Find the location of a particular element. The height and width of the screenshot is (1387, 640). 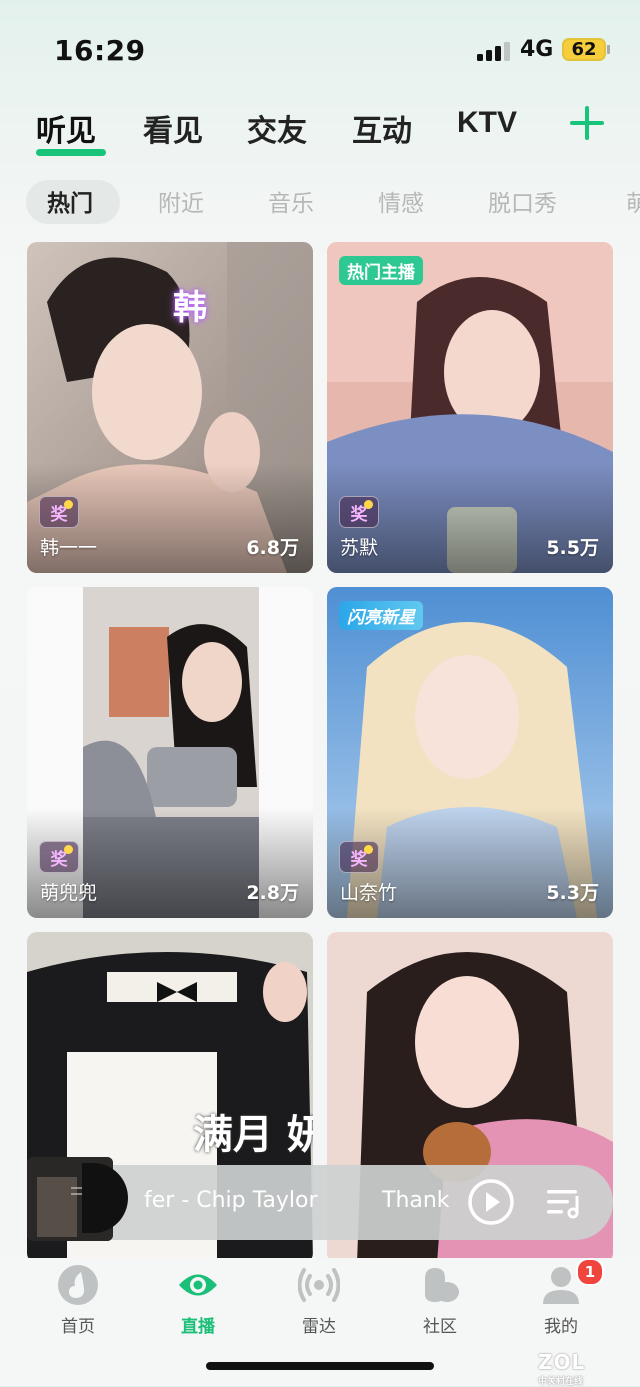

status-bar: 16:29 4G 62 is located at coordinates (320, 50).